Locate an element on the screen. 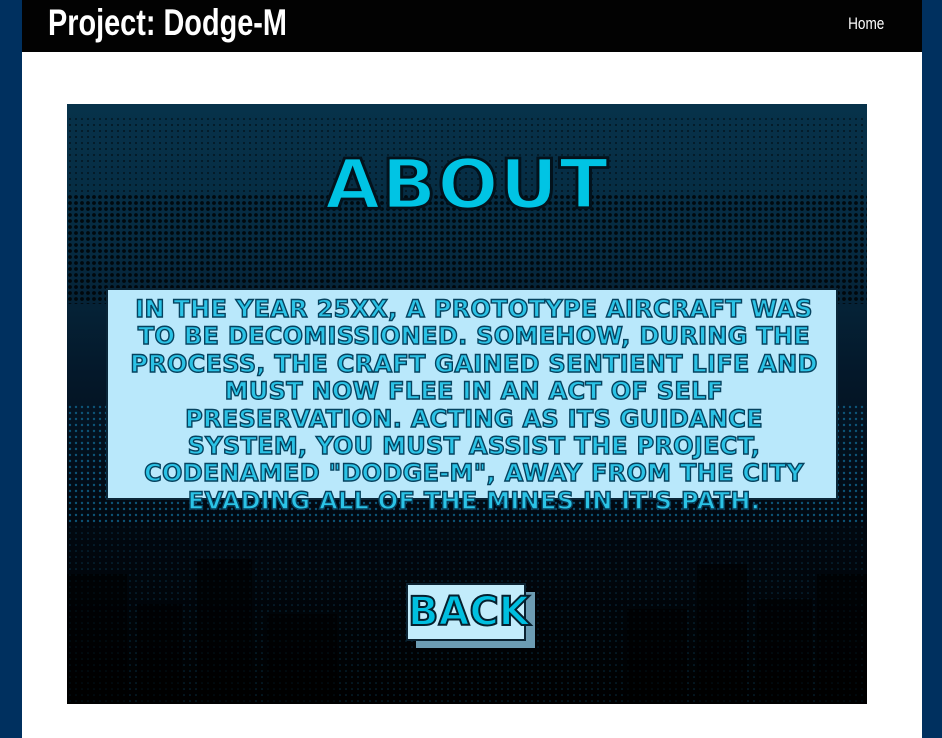 The width and height of the screenshot is (942, 738). back-button: BACK is located at coordinates (468, 612).